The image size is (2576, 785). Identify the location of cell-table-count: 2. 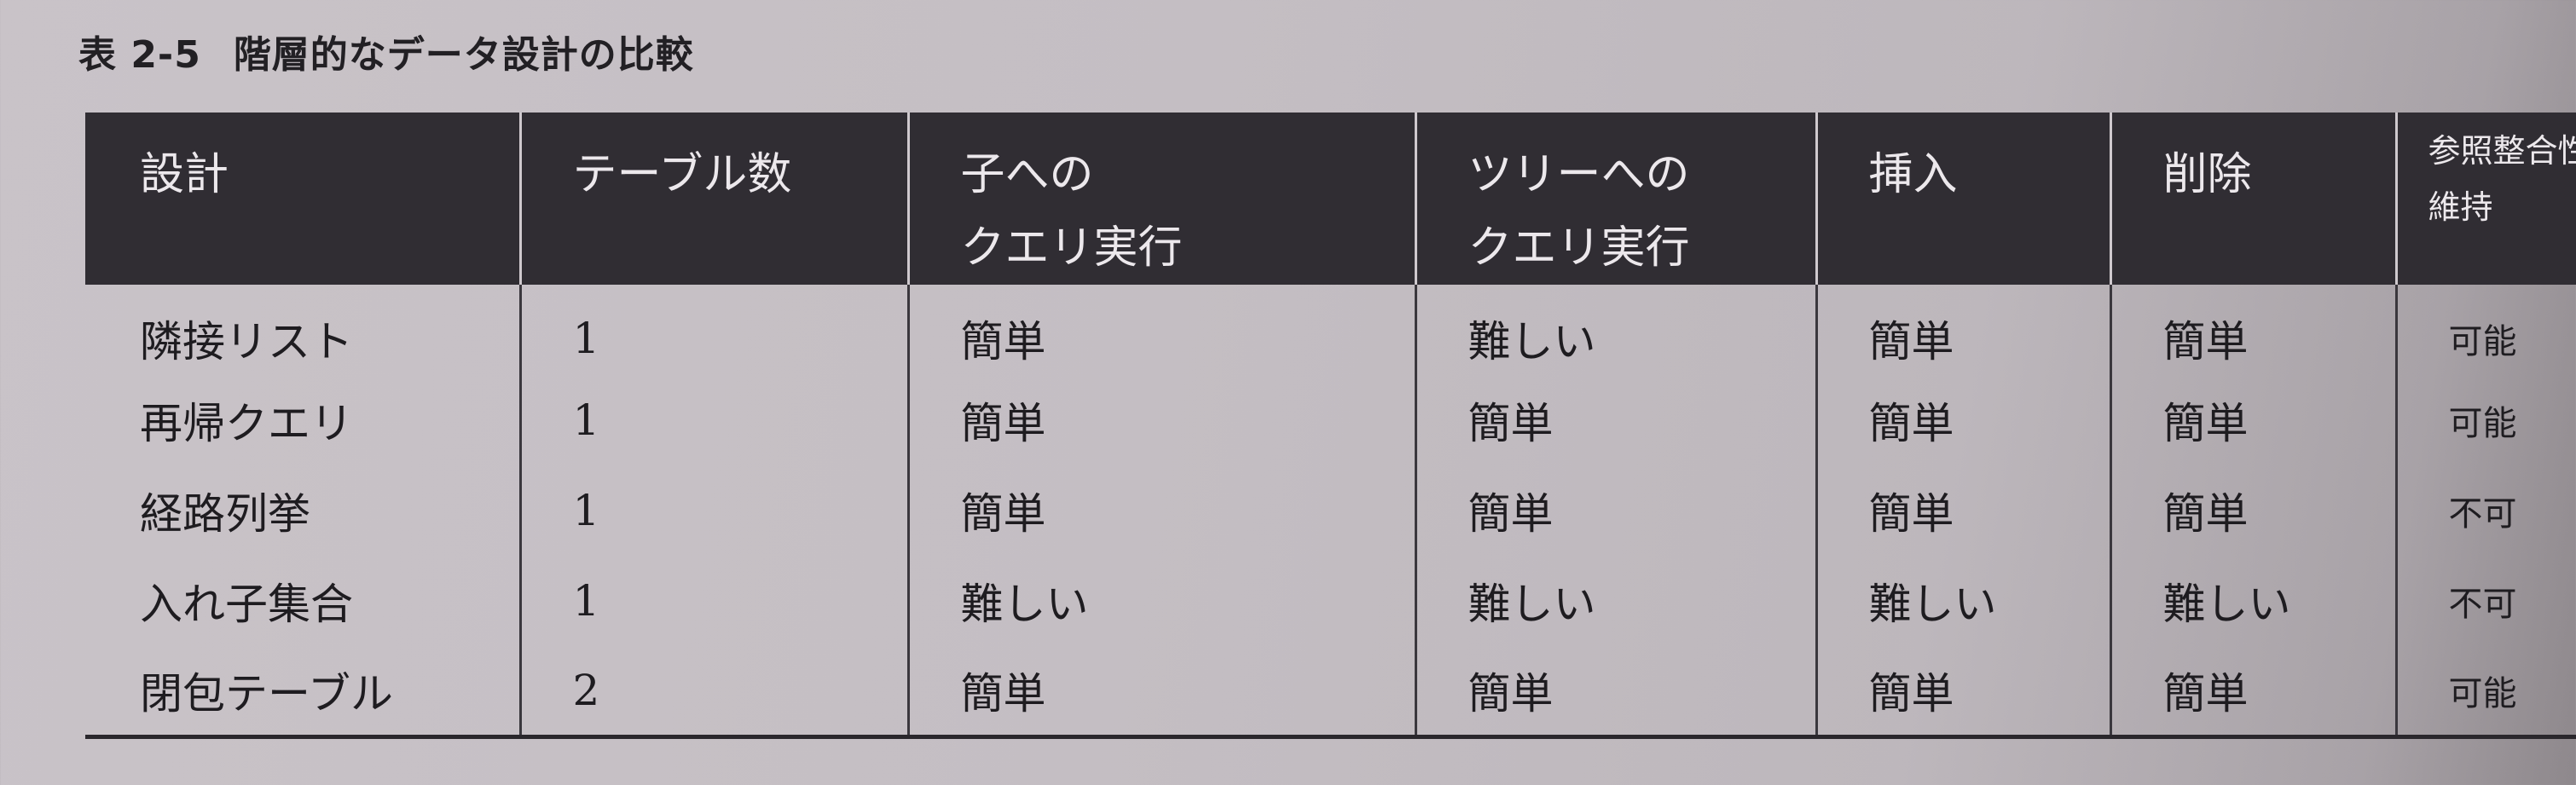
(713, 692).